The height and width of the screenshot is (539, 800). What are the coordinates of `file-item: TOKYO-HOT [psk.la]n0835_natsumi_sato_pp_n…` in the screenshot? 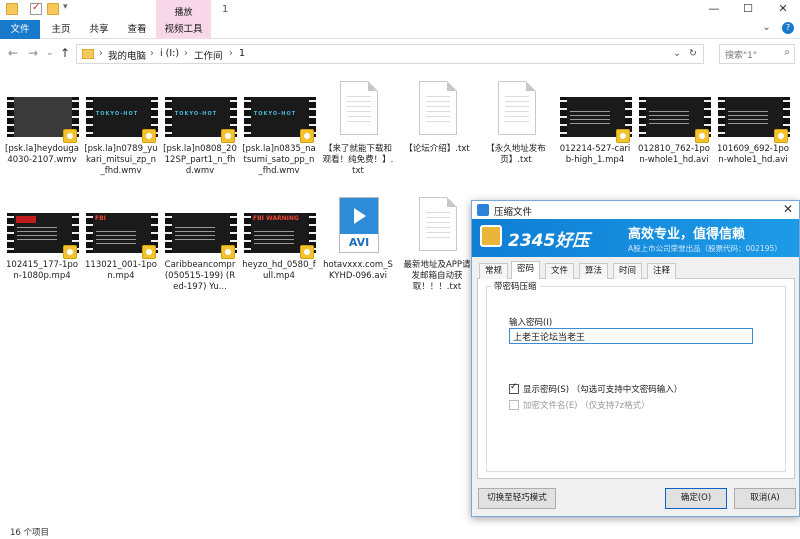 It's located at (279, 122).